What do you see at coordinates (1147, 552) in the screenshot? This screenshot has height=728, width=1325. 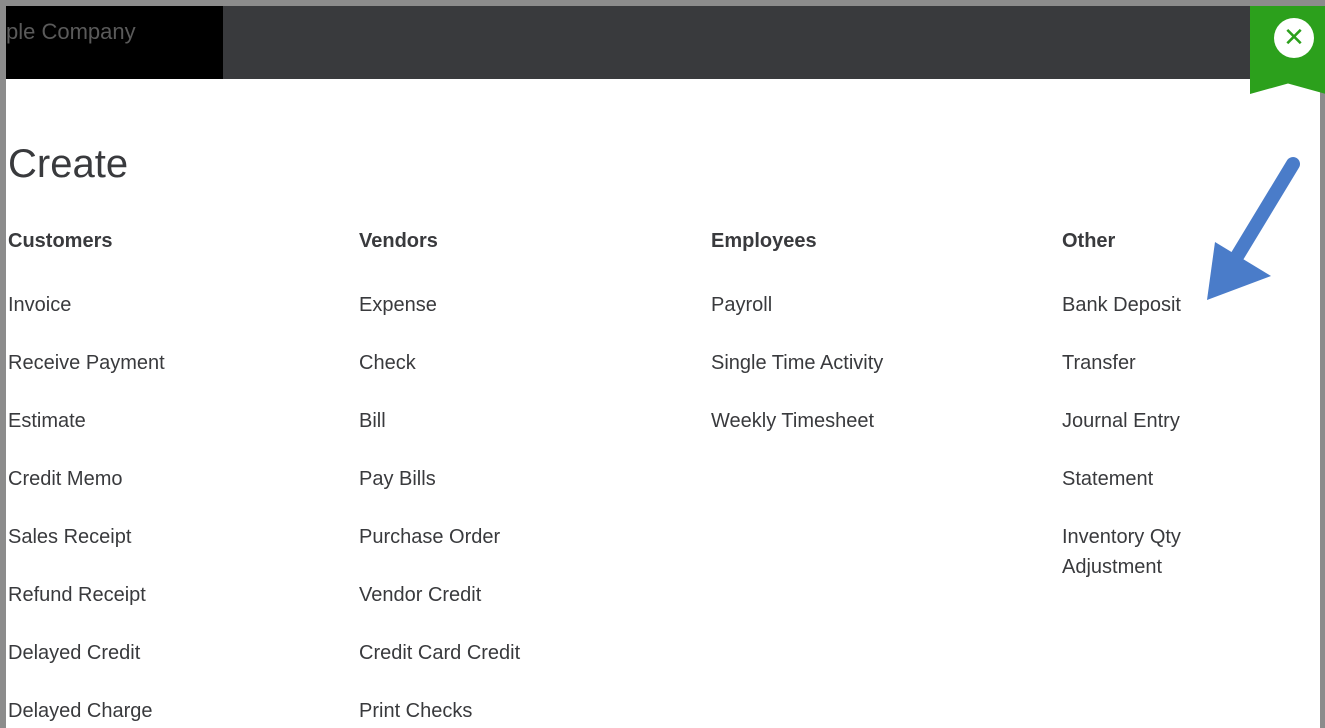 I see `menu-item-inventory-qty-adjustment: Inventory Qty Adjustment` at bounding box center [1147, 552].